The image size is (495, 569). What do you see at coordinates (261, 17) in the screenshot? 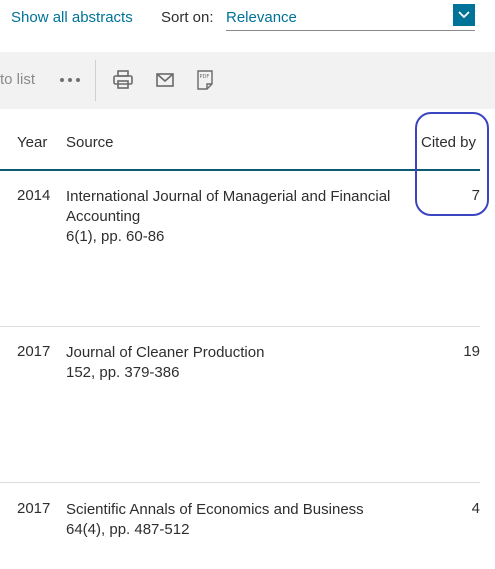
I see `sort-value: Relevance` at bounding box center [261, 17].